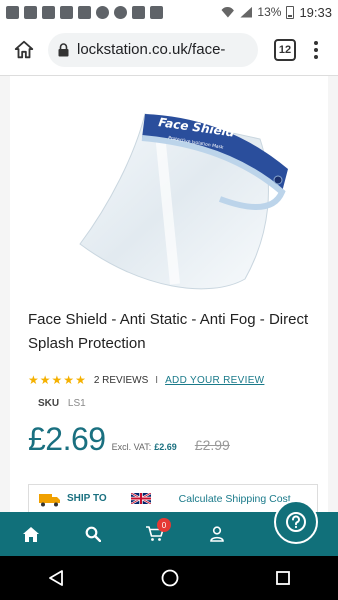  What do you see at coordinates (76, 403) in the screenshot?
I see `sku-value: LS1` at bounding box center [76, 403].